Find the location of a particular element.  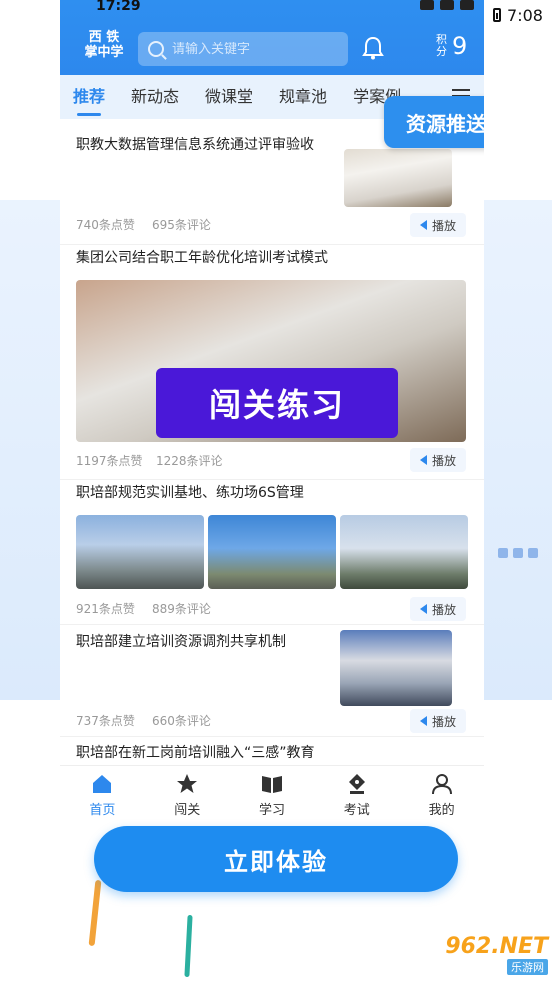

home-icon is located at coordinates (102, 784).